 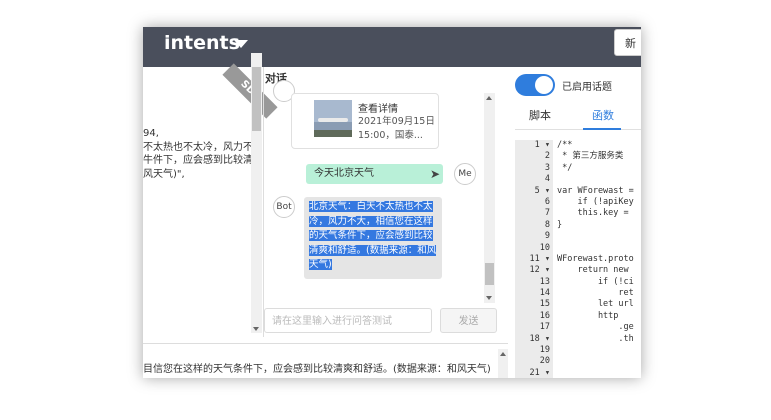 What do you see at coordinates (593, 270) in the screenshot?
I see `code-line: return new` at bounding box center [593, 270].